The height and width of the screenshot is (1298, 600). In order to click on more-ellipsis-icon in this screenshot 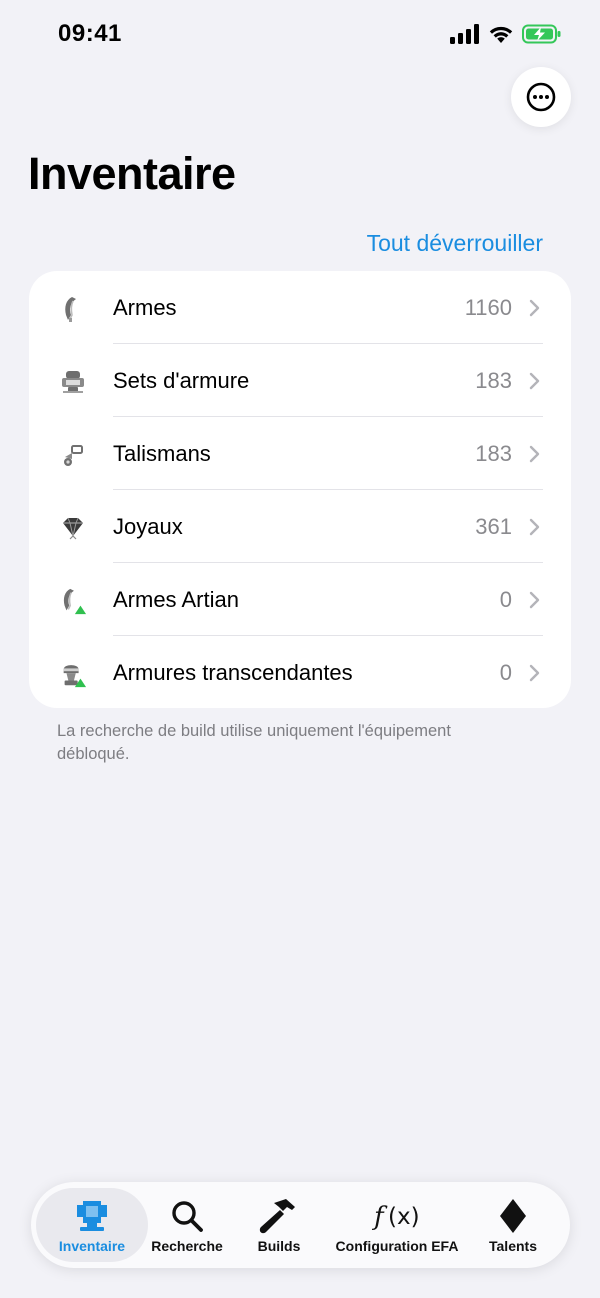, I will do `click(541, 97)`.